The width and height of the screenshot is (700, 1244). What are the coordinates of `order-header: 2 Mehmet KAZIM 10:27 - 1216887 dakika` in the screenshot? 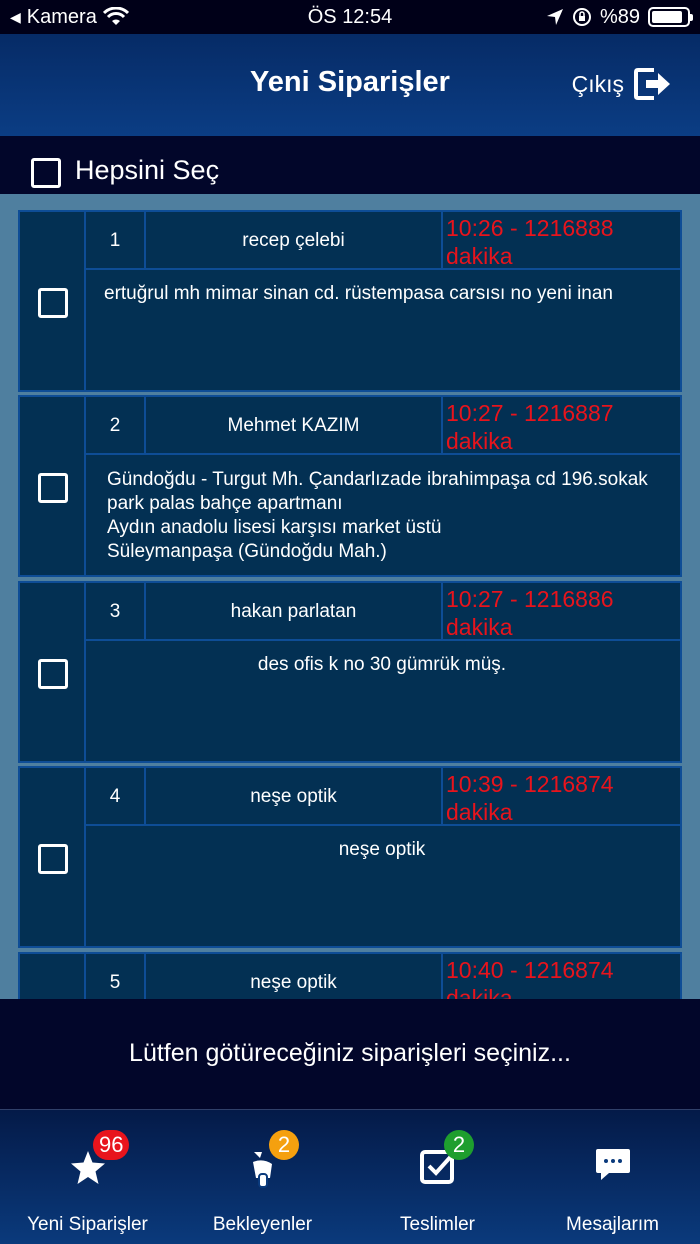 It's located at (383, 426).